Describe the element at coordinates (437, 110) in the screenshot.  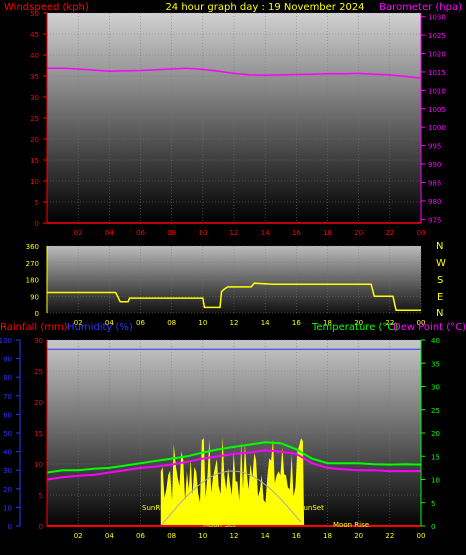
I see `barometer-tick-label: 1005` at that location.